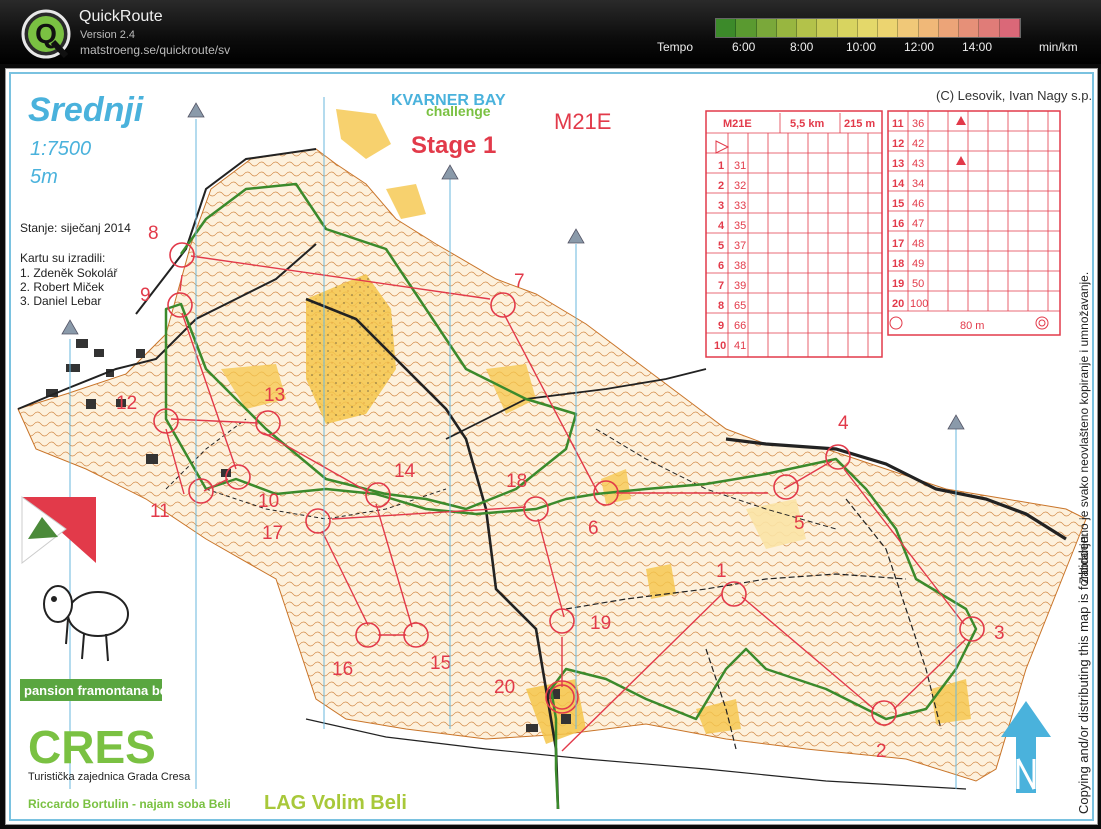 This screenshot has width=1101, height=829. What do you see at coordinates (740, 286) in the screenshot?
I see `desc-control-code: 39` at bounding box center [740, 286].